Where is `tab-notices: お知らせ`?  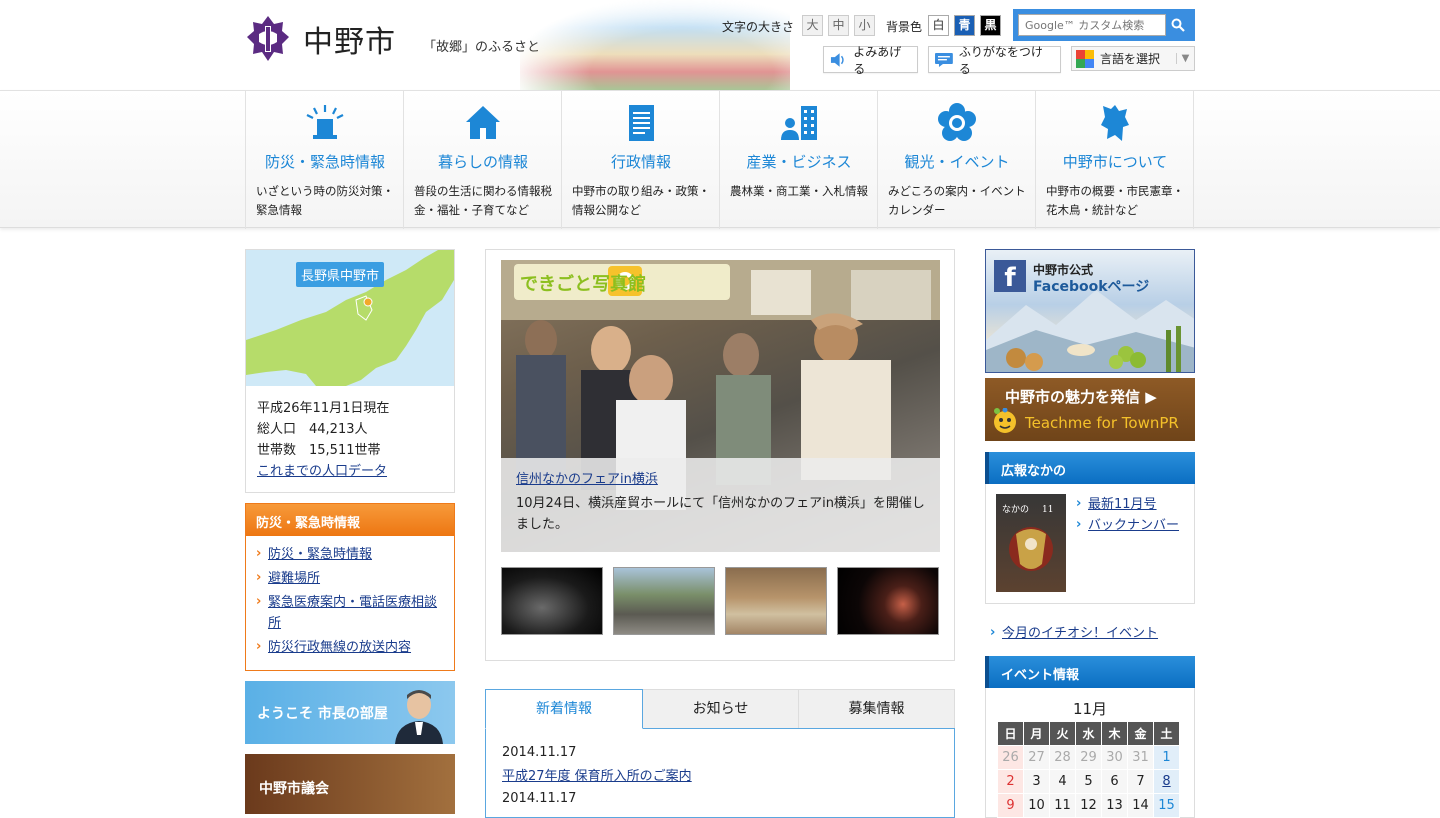
tab-notices: お知らせ is located at coordinates (720, 709).